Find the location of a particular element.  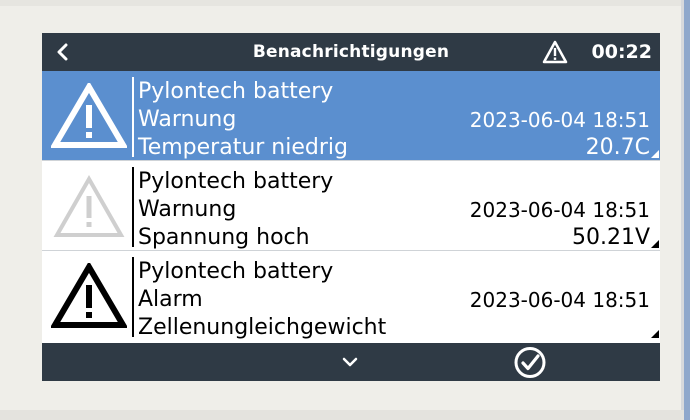

scroll-down-button is located at coordinates (350, 362).